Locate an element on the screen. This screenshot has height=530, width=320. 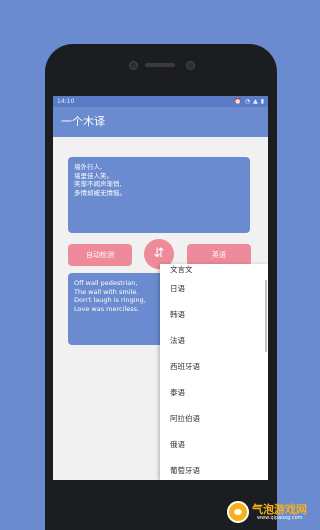
source-text-card: 墙外行人, 墙里佳人笑。 笑渐不闻声渐悄, 多情却被无情恼。 is located at coordinates (159, 195).